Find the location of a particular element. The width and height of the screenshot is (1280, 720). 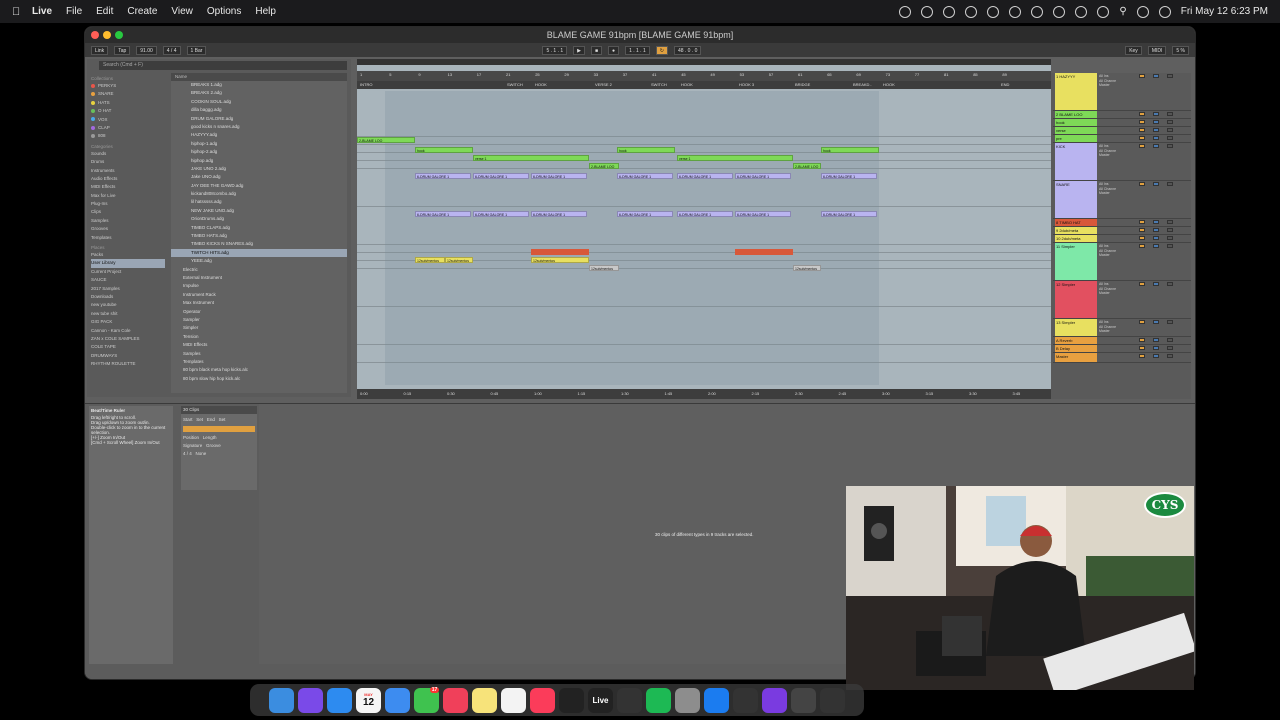

place-item: GIG PACK is located at coordinates (128, 322).